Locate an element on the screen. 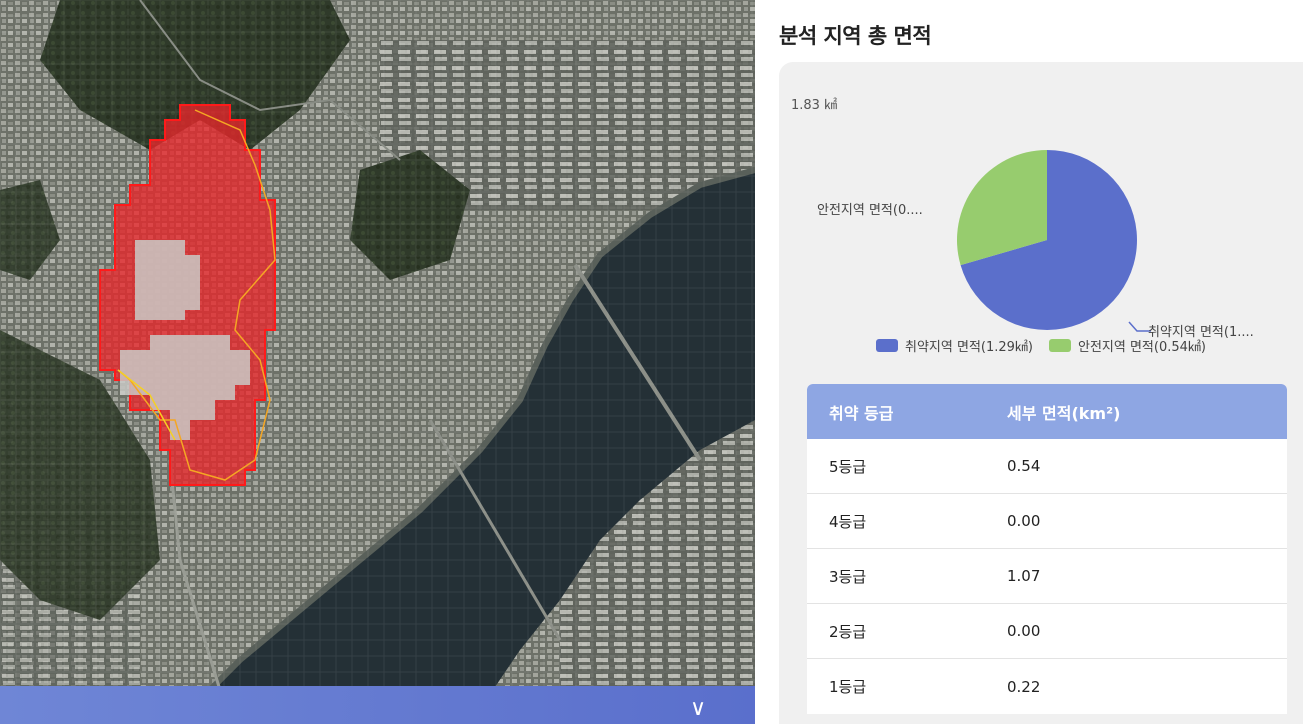 The width and height of the screenshot is (1303, 724). grade-cell: 4등급 is located at coordinates (848, 521).